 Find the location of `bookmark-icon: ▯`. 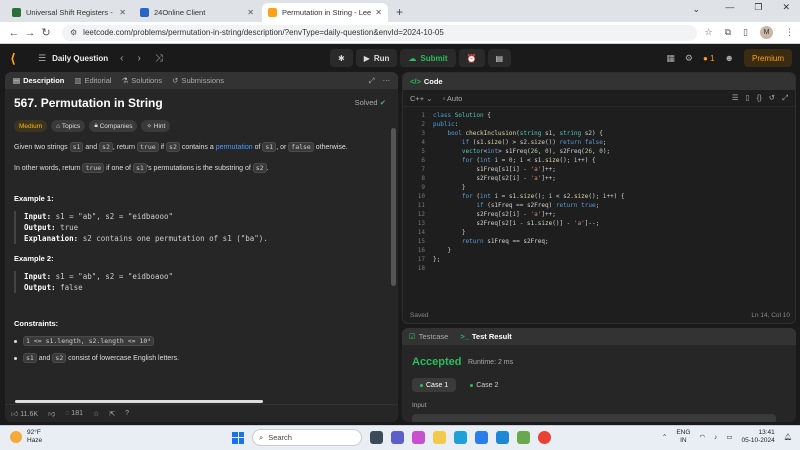

bookmark-icon: ▯ is located at coordinates (748, 98).